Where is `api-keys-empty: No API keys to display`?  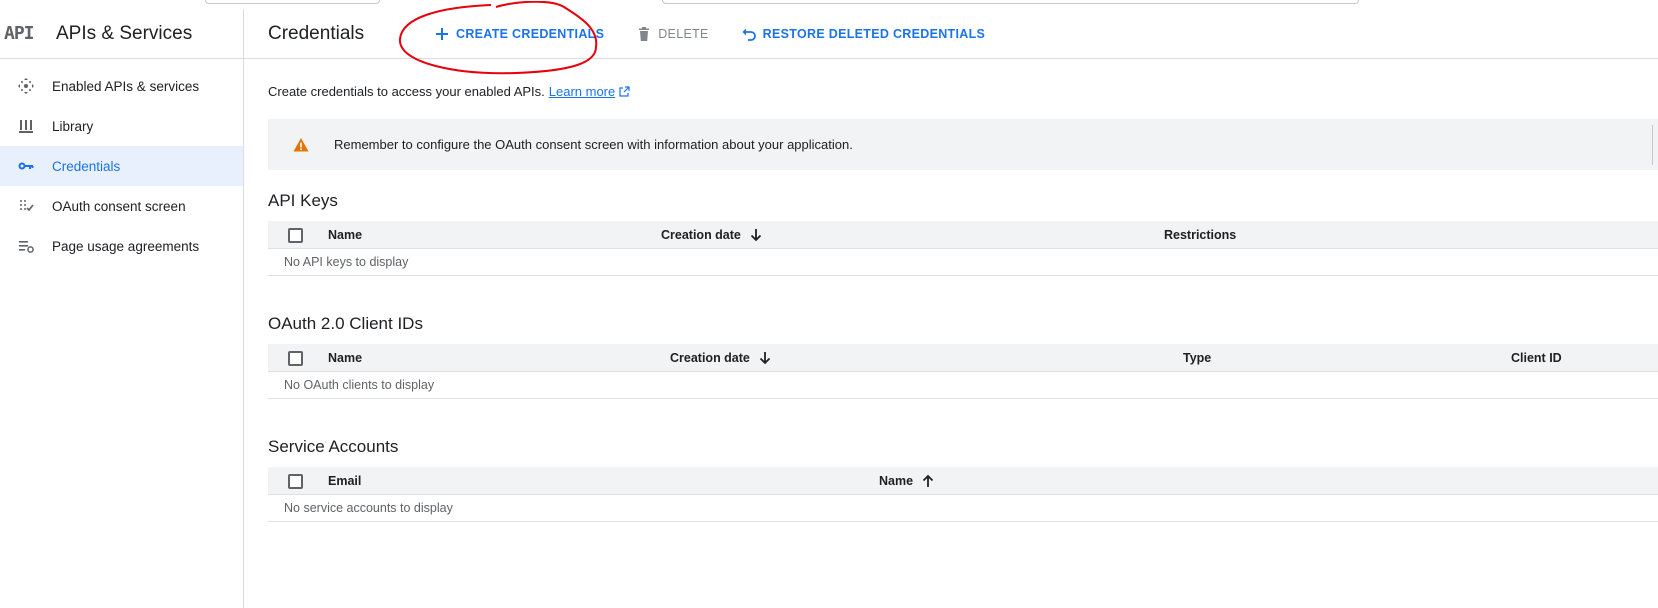
api-keys-empty: No API keys to display is located at coordinates (963, 262).